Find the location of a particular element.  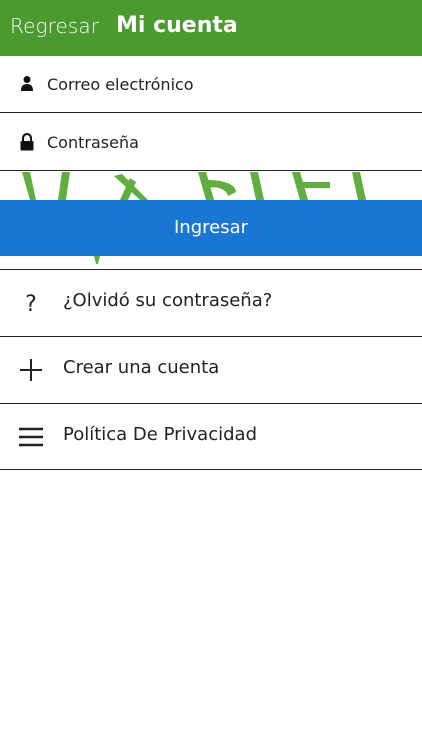

page-title: Mi cuenta is located at coordinates (177, 25).